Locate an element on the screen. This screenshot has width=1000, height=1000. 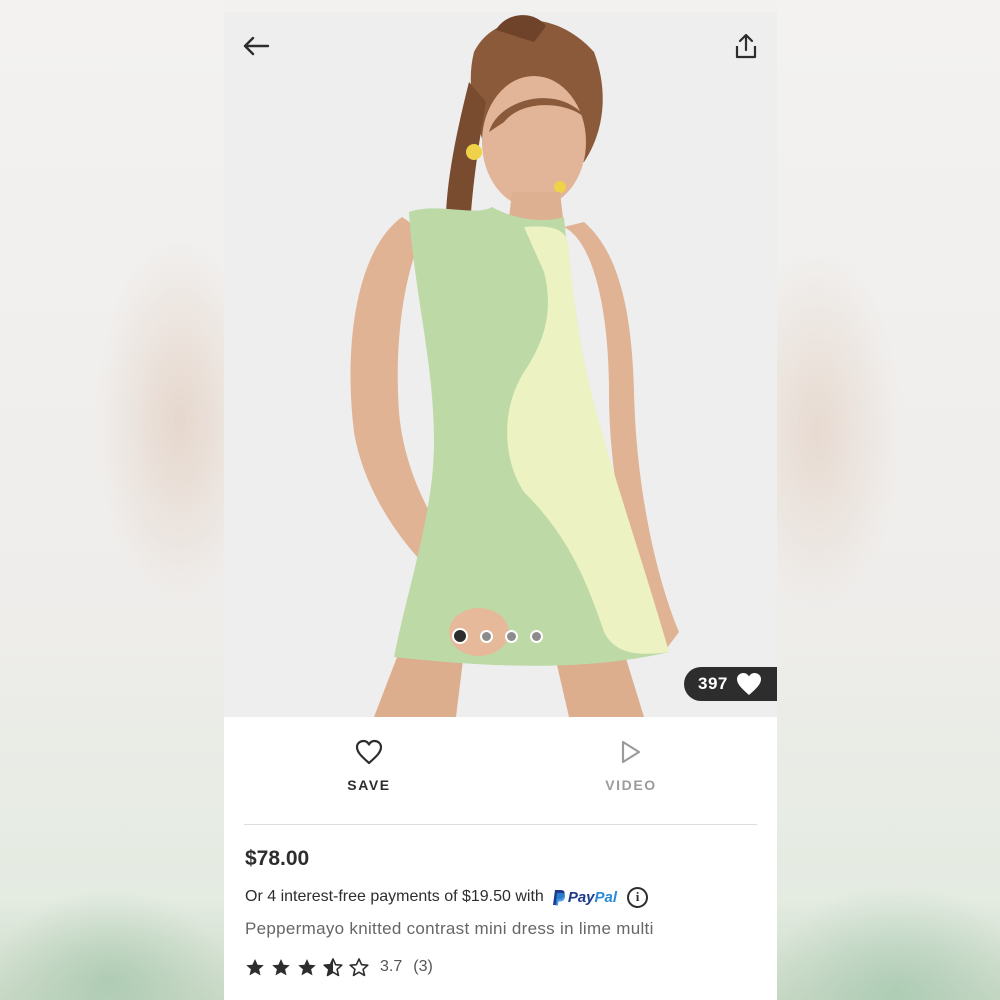
likes-count: 397 is located at coordinates (713, 683).